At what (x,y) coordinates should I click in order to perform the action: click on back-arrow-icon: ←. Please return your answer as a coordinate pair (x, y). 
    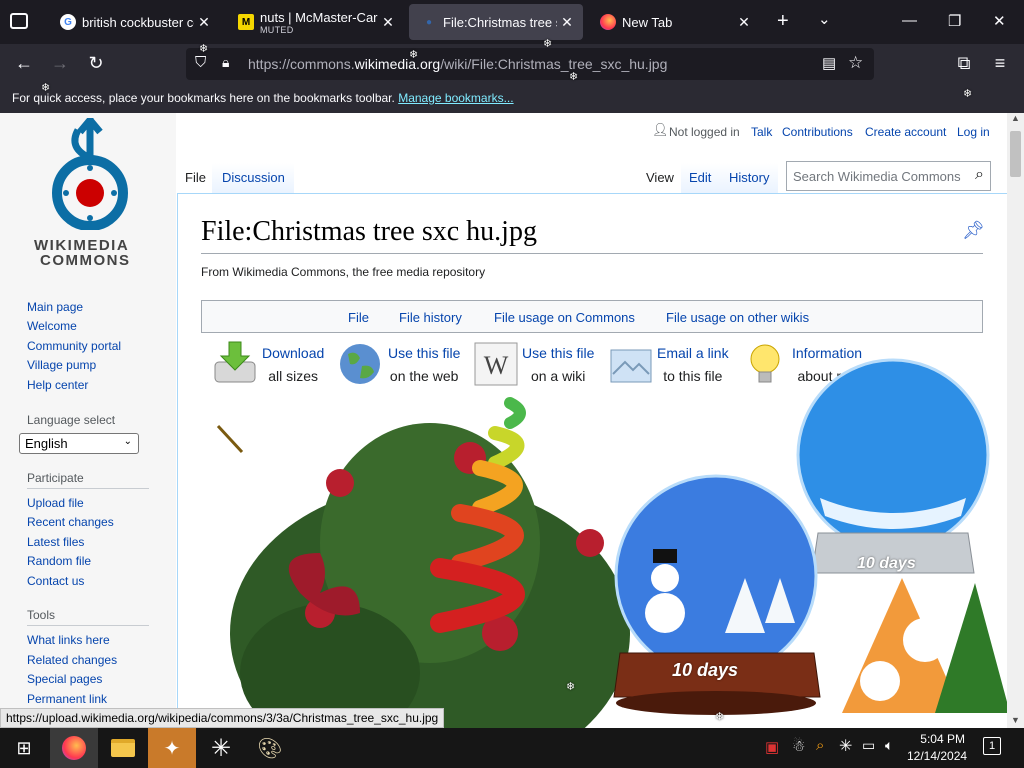
    Looking at the image, I should click on (24, 63).